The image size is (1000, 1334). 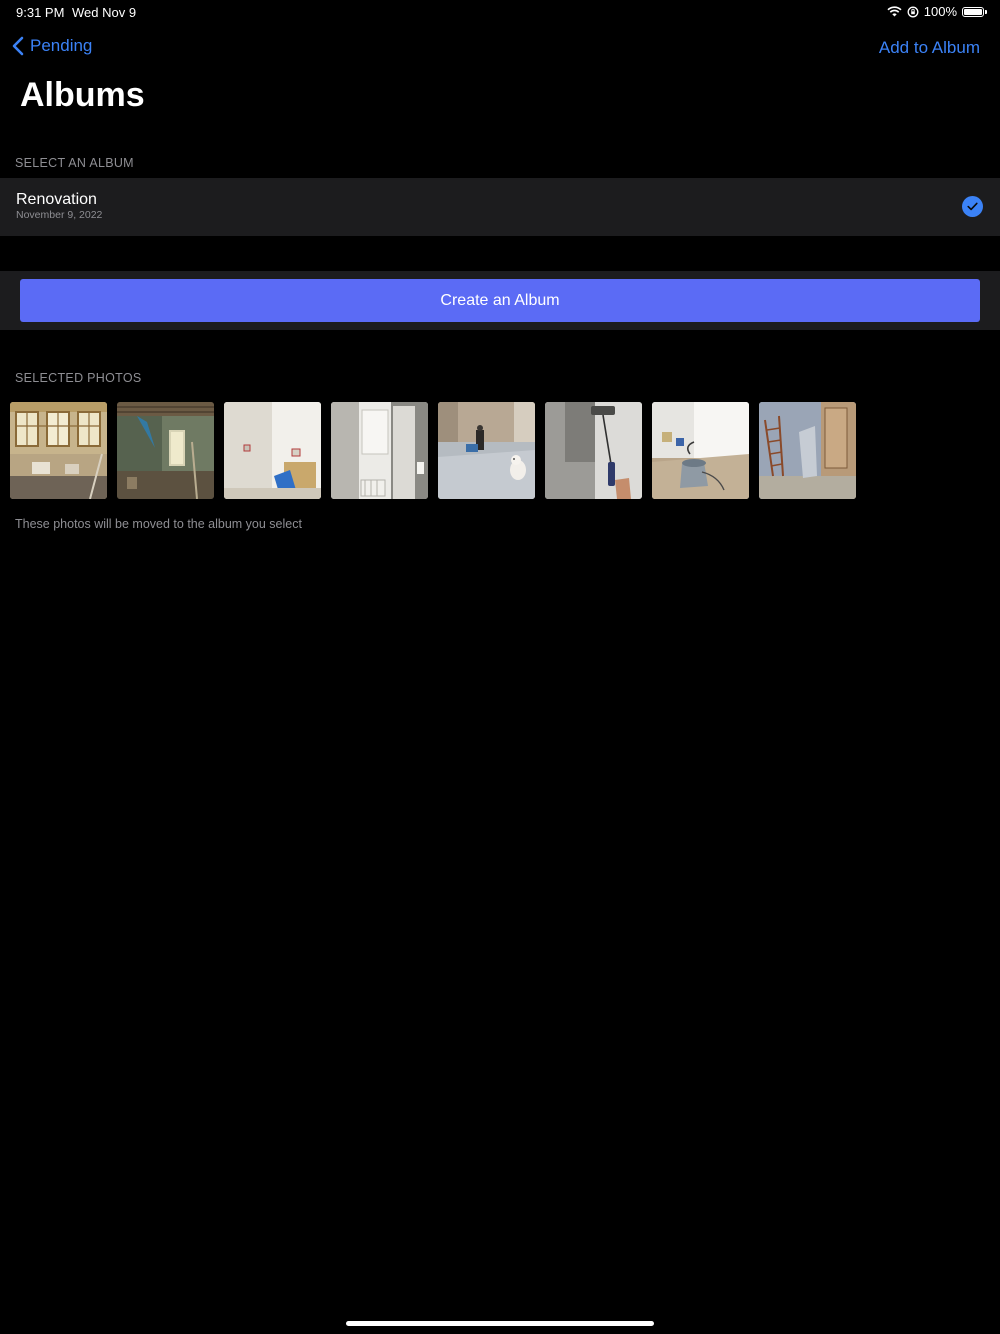 I want to click on back-button-label: Pending, so click(x=61, y=45).